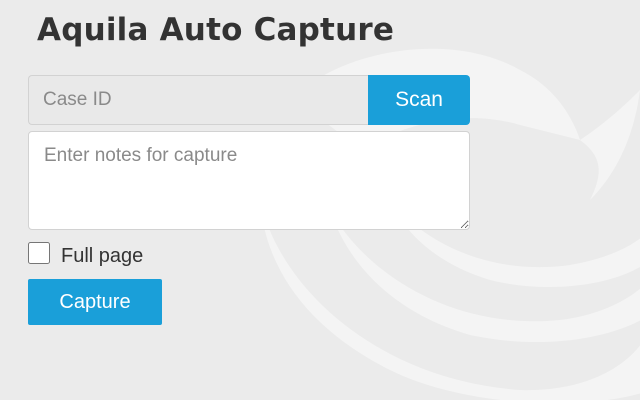 Image resolution: width=640 pixels, height=400 pixels. I want to click on full-page-checkbox, so click(39, 253).